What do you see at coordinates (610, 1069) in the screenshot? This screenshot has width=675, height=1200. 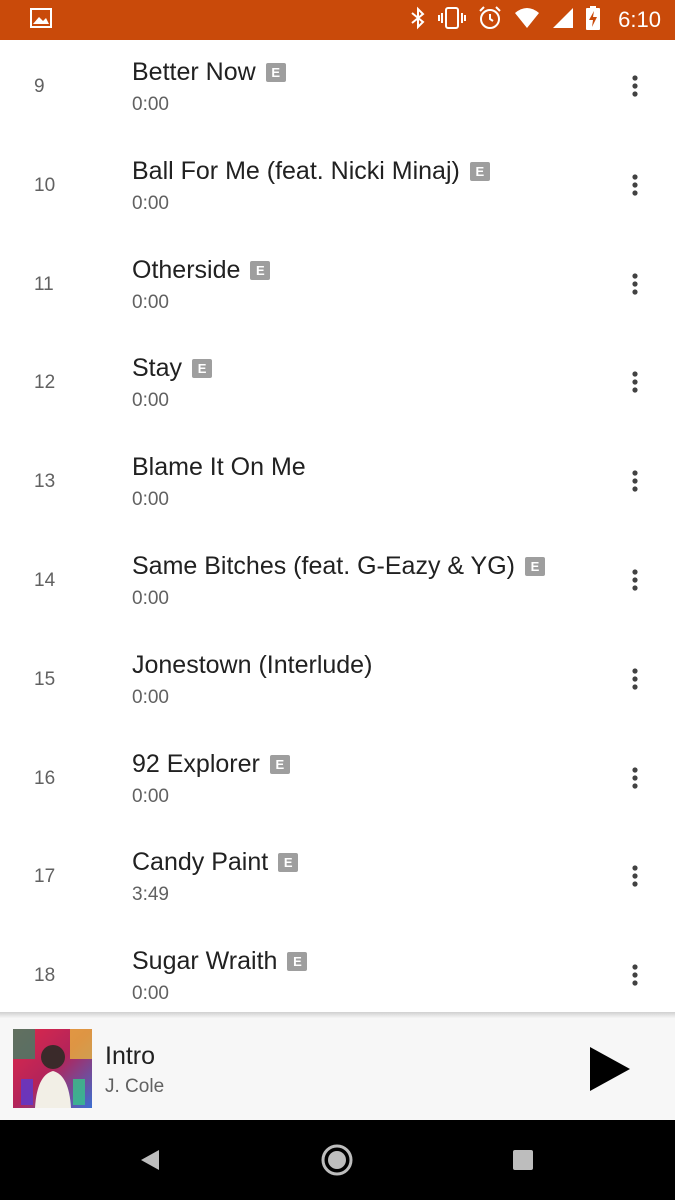 I see `play-icon` at bounding box center [610, 1069].